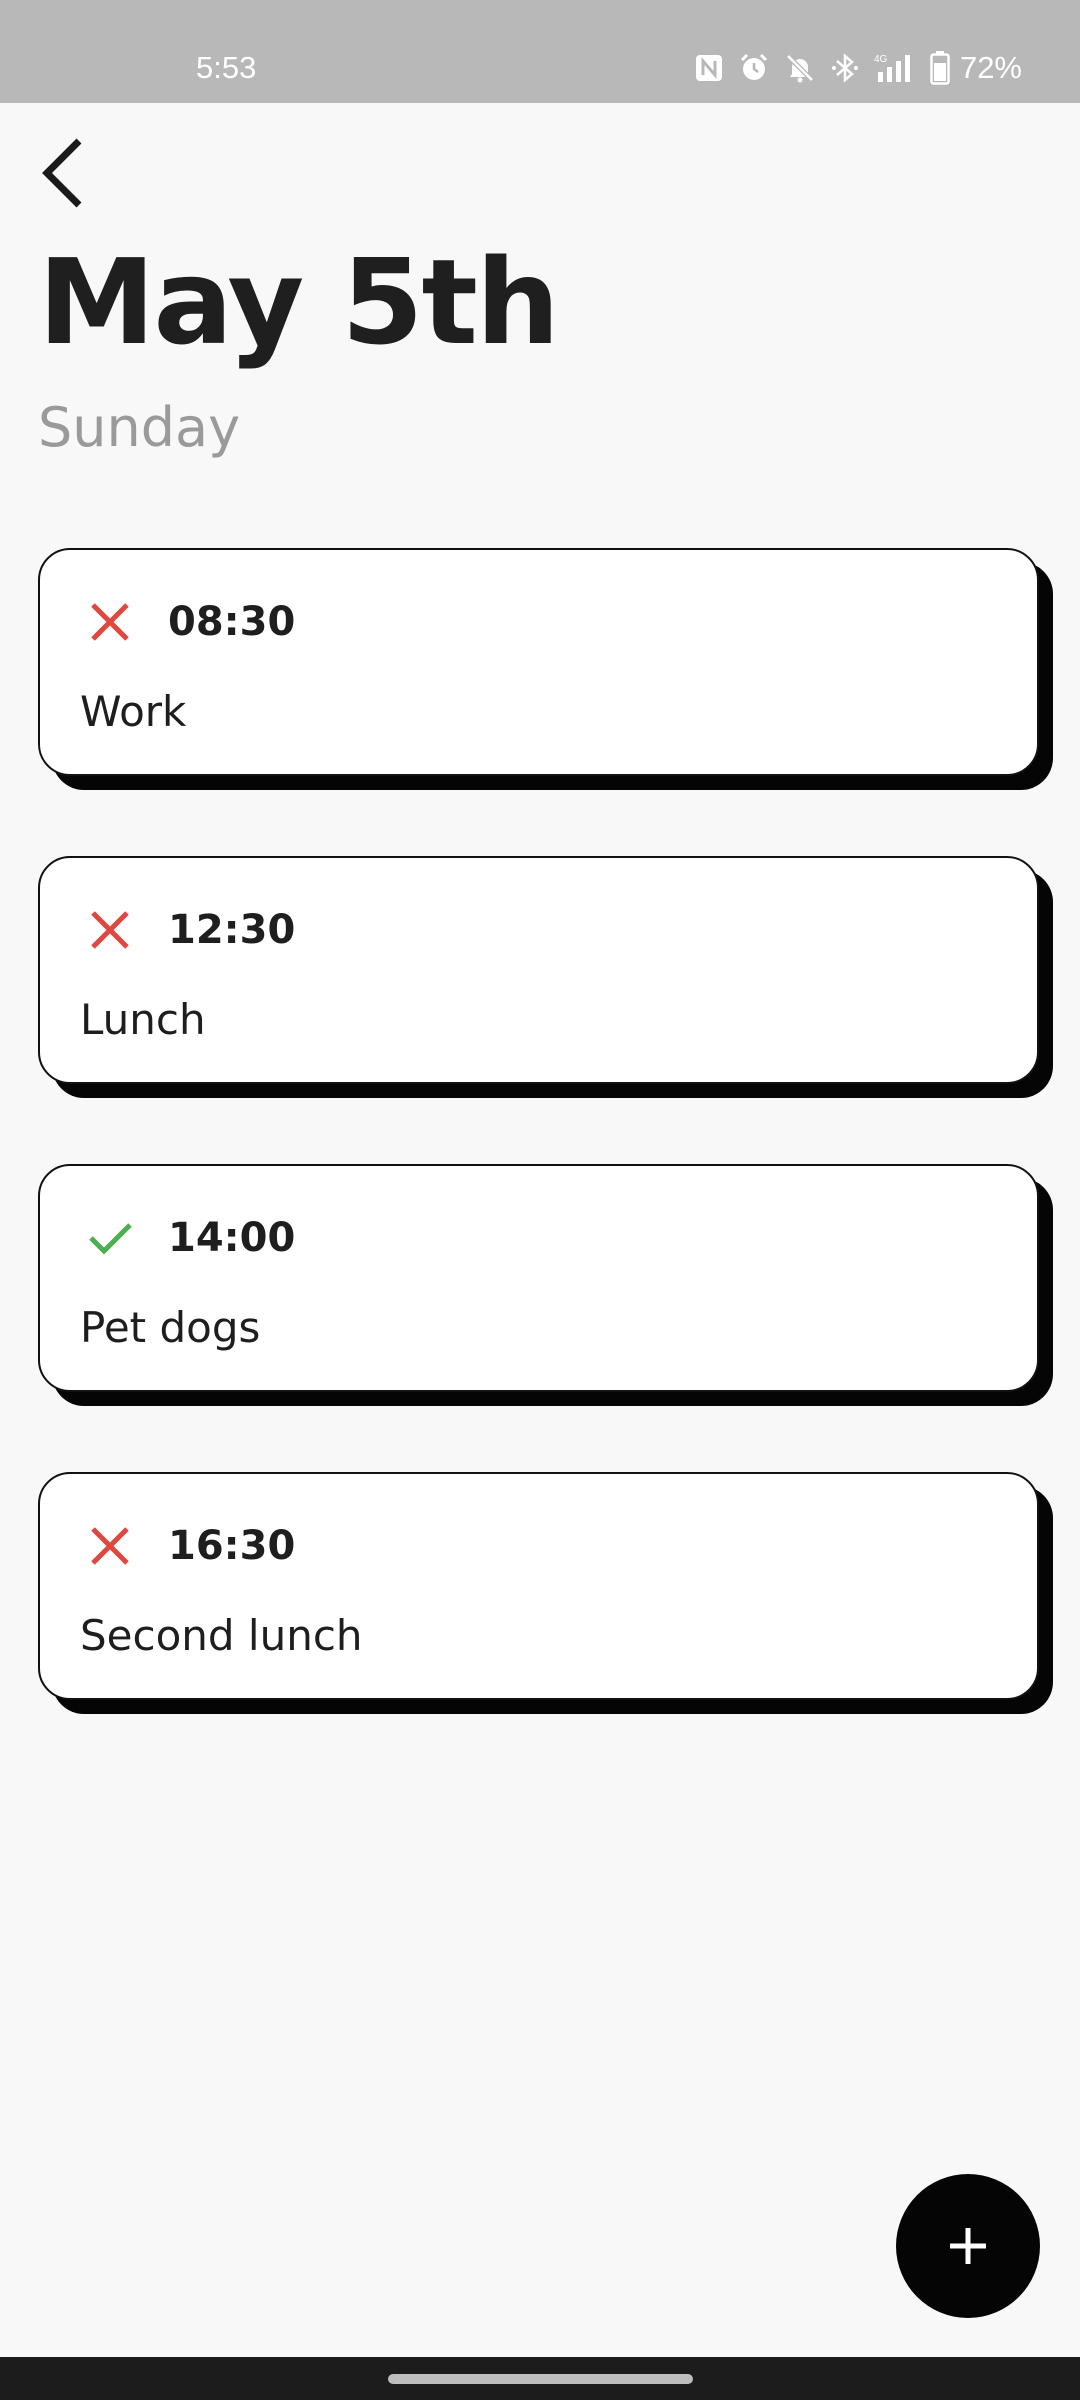 The image size is (1080, 2400). What do you see at coordinates (990, 67) in the screenshot?
I see `battery-percentage: 72%` at bounding box center [990, 67].